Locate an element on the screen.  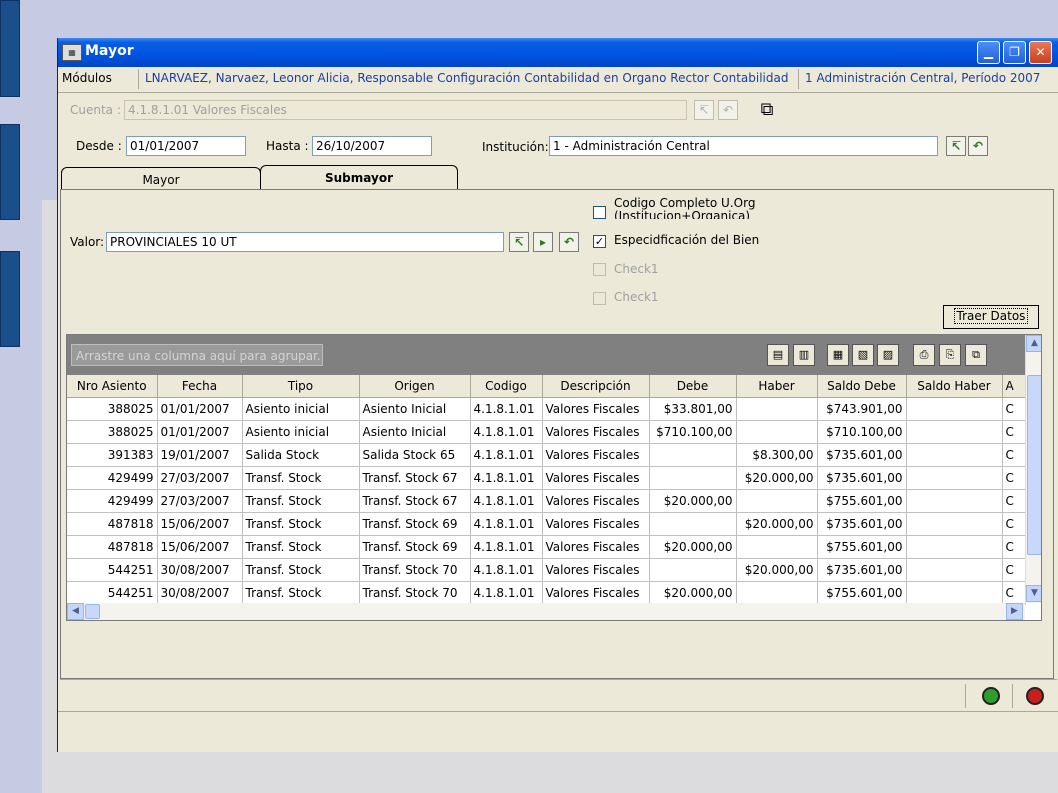
scroll-down-icon: ▼ is located at coordinates (1033, 593).